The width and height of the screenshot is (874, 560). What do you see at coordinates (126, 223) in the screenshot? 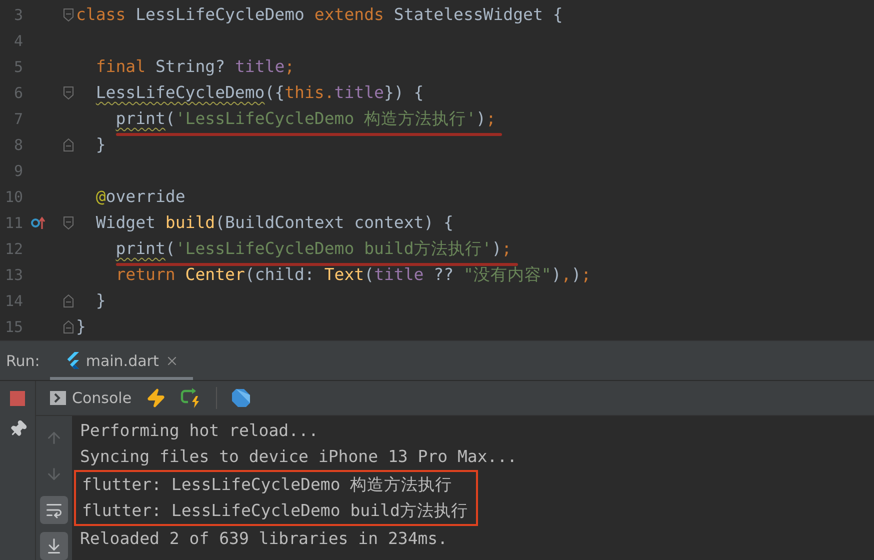
I see `code-token: Widget` at bounding box center [126, 223].